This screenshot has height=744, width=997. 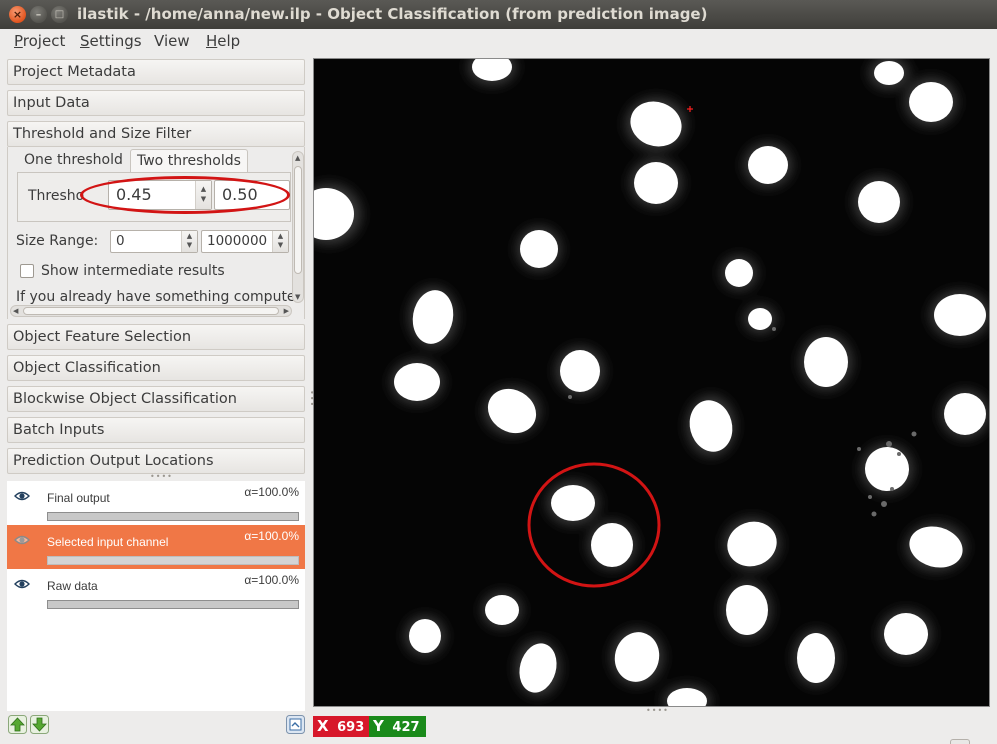 I want to click on vertical-scroll-thumb, so click(x=298, y=220).